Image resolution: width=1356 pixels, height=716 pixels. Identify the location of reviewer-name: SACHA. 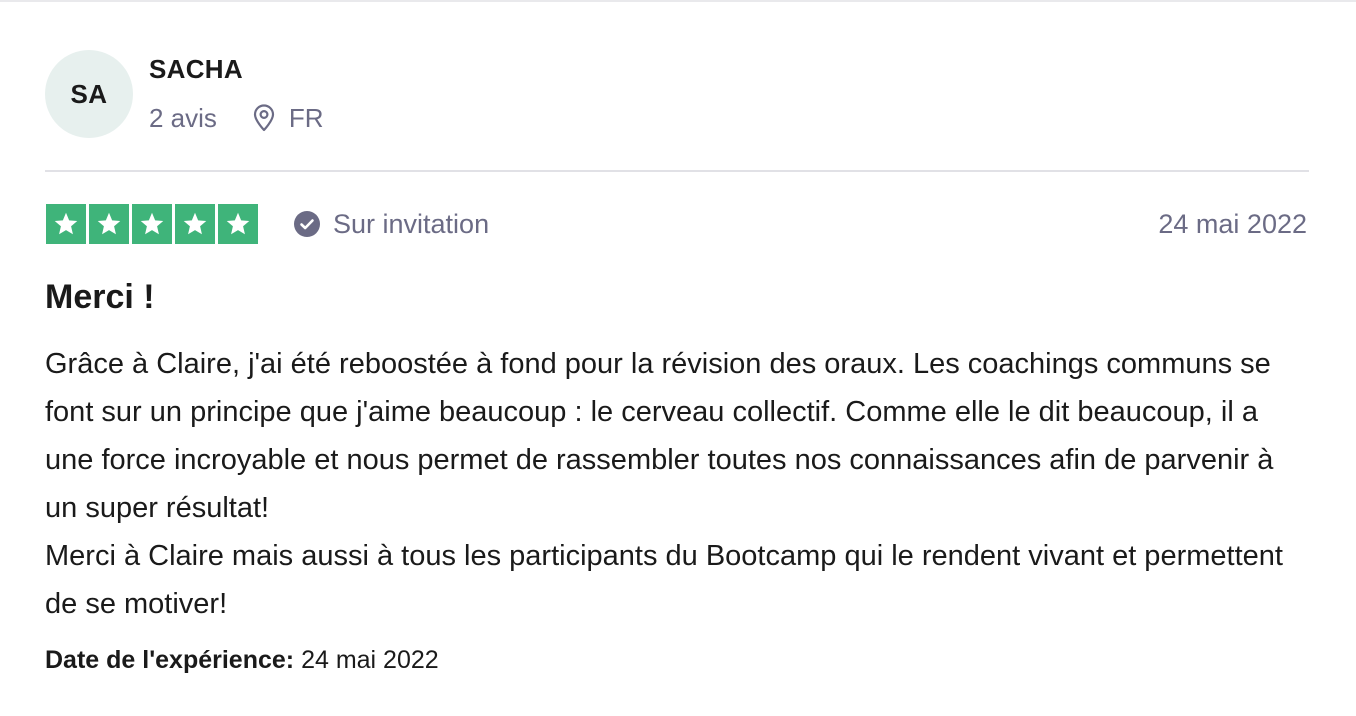
(196, 69).